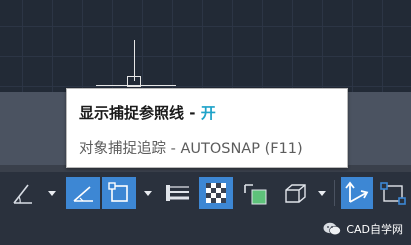 The height and width of the screenshot is (245, 411). Describe the element at coordinates (374, 229) in the screenshot. I see `watermark-text: CAD自学网` at that location.